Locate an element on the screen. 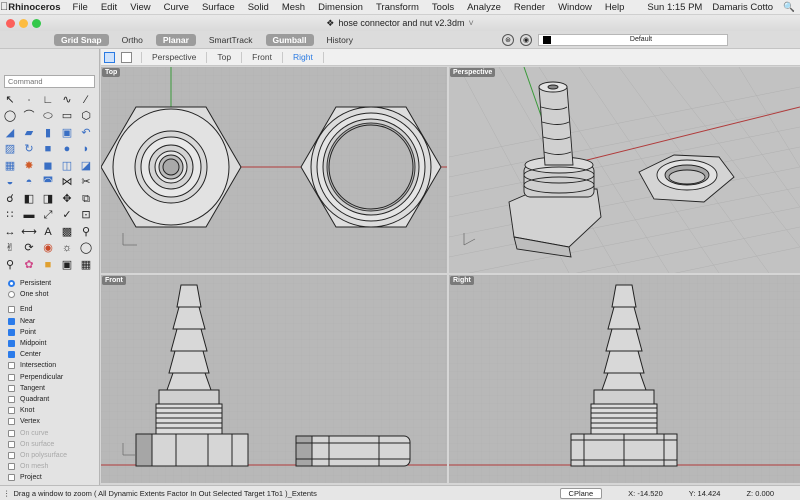 Image resolution: width=800 pixels, height=500 pixels. menu-edit: Edit is located at coordinates (109, 7).